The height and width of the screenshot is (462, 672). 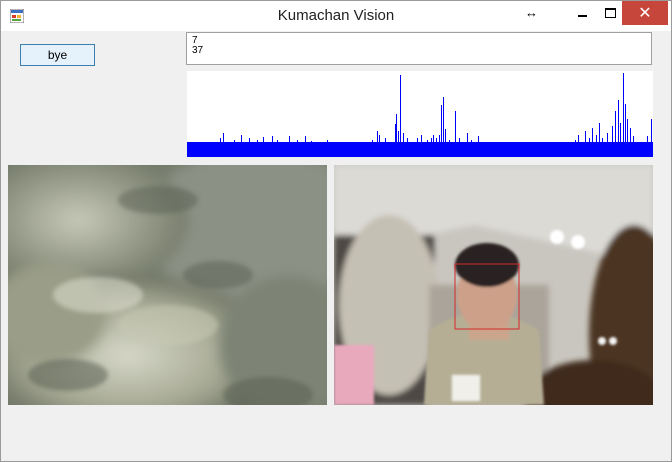 I want to click on histogram-chart, so click(x=420, y=114).